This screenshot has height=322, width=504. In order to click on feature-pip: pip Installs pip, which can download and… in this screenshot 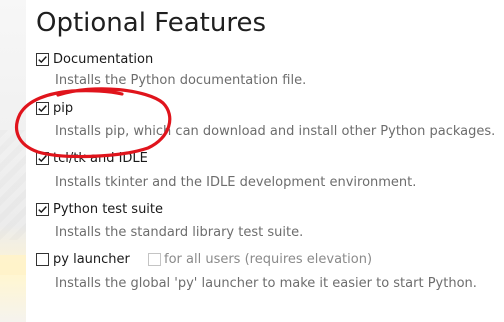, I will do `click(266, 119)`.